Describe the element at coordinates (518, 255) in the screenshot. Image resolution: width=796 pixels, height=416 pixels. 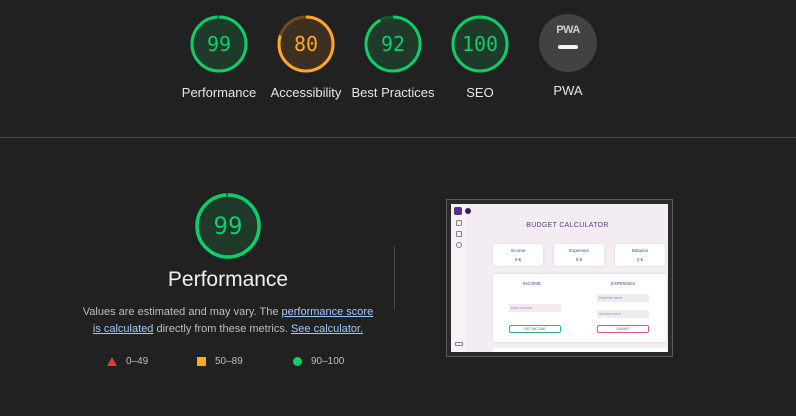
I see `income-card: Income 0 €` at that location.